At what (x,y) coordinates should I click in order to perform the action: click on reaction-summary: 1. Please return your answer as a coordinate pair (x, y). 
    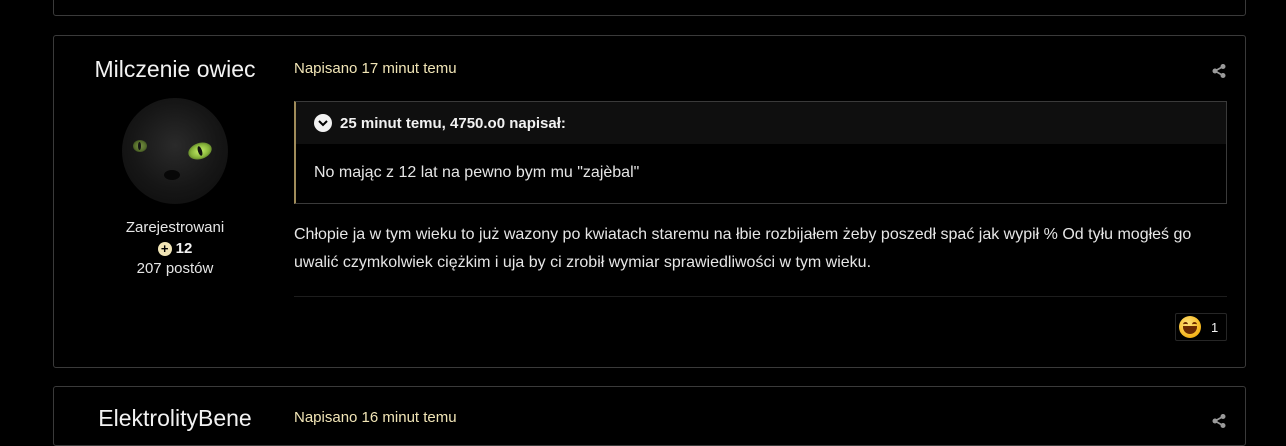
    Looking at the image, I should click on (1201, 327).